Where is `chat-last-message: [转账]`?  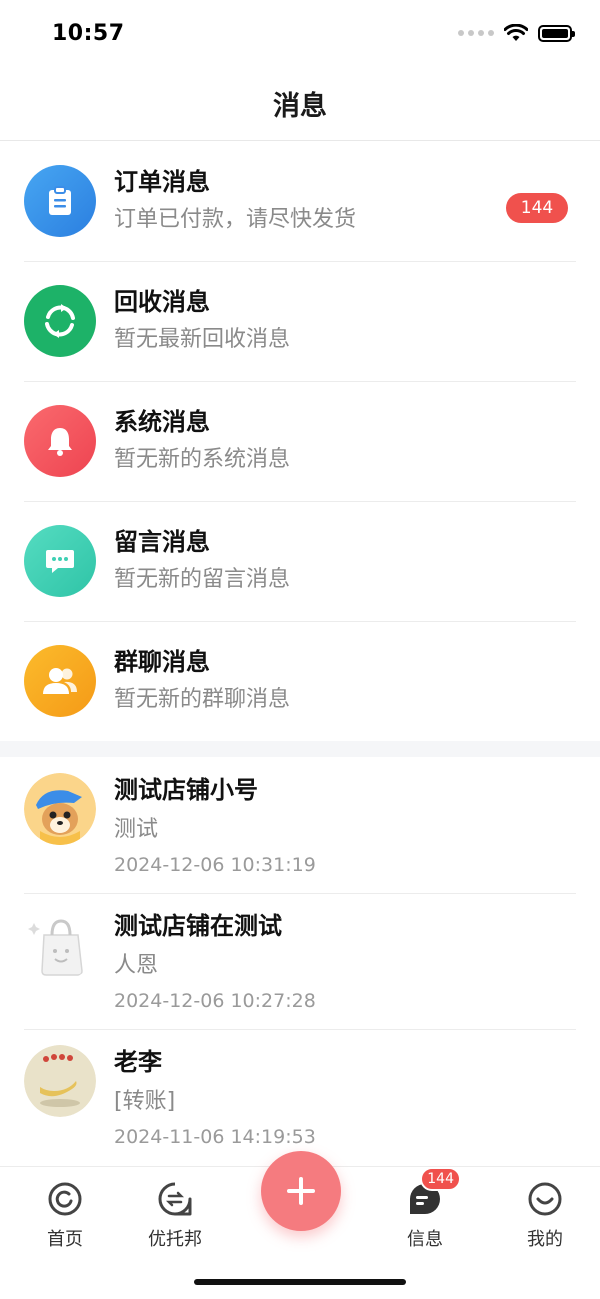
chat-last-message: [转账] is located at coordinates (145, 1101).